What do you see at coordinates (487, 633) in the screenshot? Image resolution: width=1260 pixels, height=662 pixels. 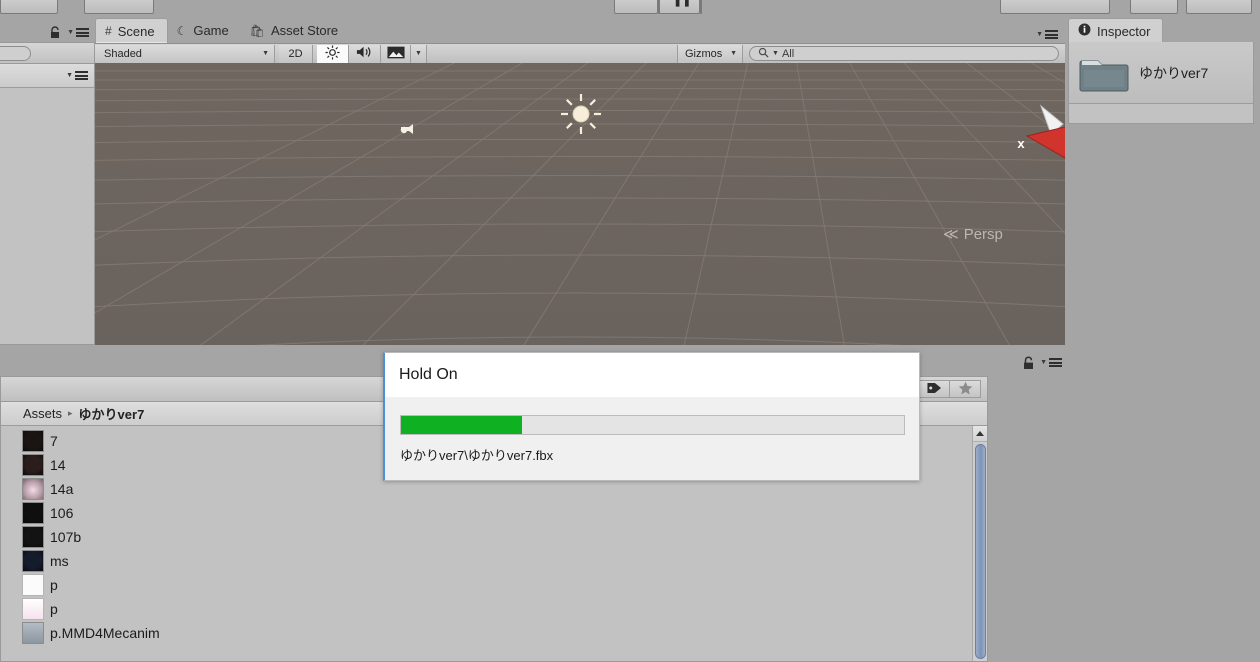 I see `asset-row: p.MMD4Mecanim` at bounding box center [487, 633].